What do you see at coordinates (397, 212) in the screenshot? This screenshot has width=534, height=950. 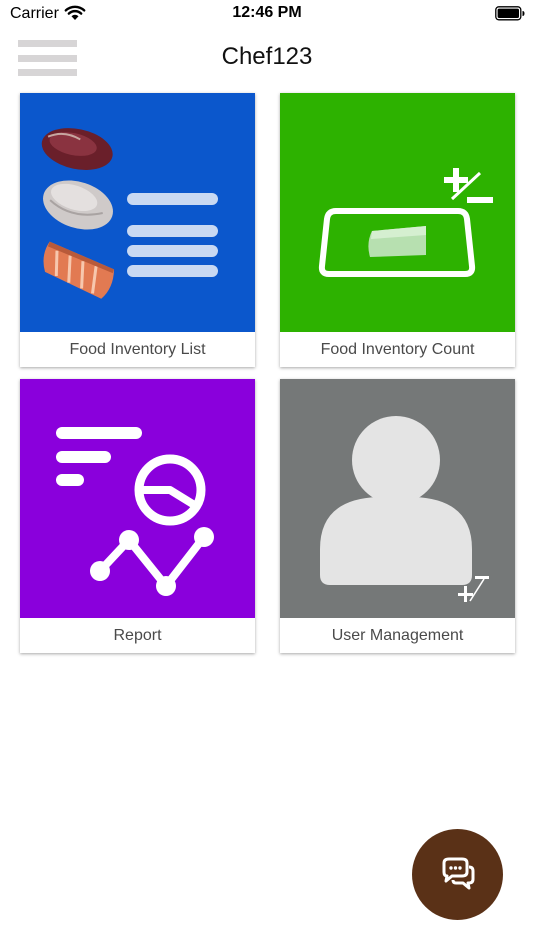 I see `inventory-count-icon` at bounding box center [397, 212].